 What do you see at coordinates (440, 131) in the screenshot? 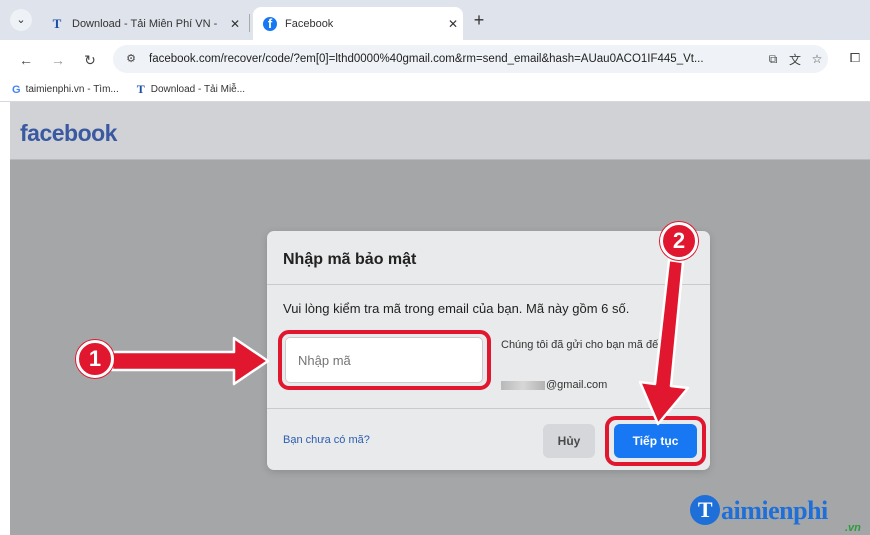
I see `facebook-header: facebook` at bounding box center [440, 131].